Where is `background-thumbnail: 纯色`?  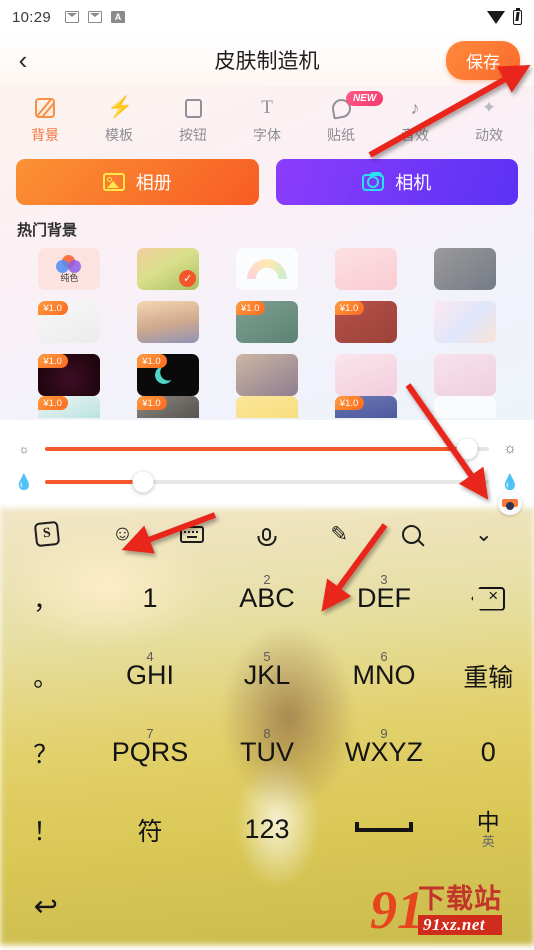 background-thumbnail: 纯色 is located at coordinates (69, 269).